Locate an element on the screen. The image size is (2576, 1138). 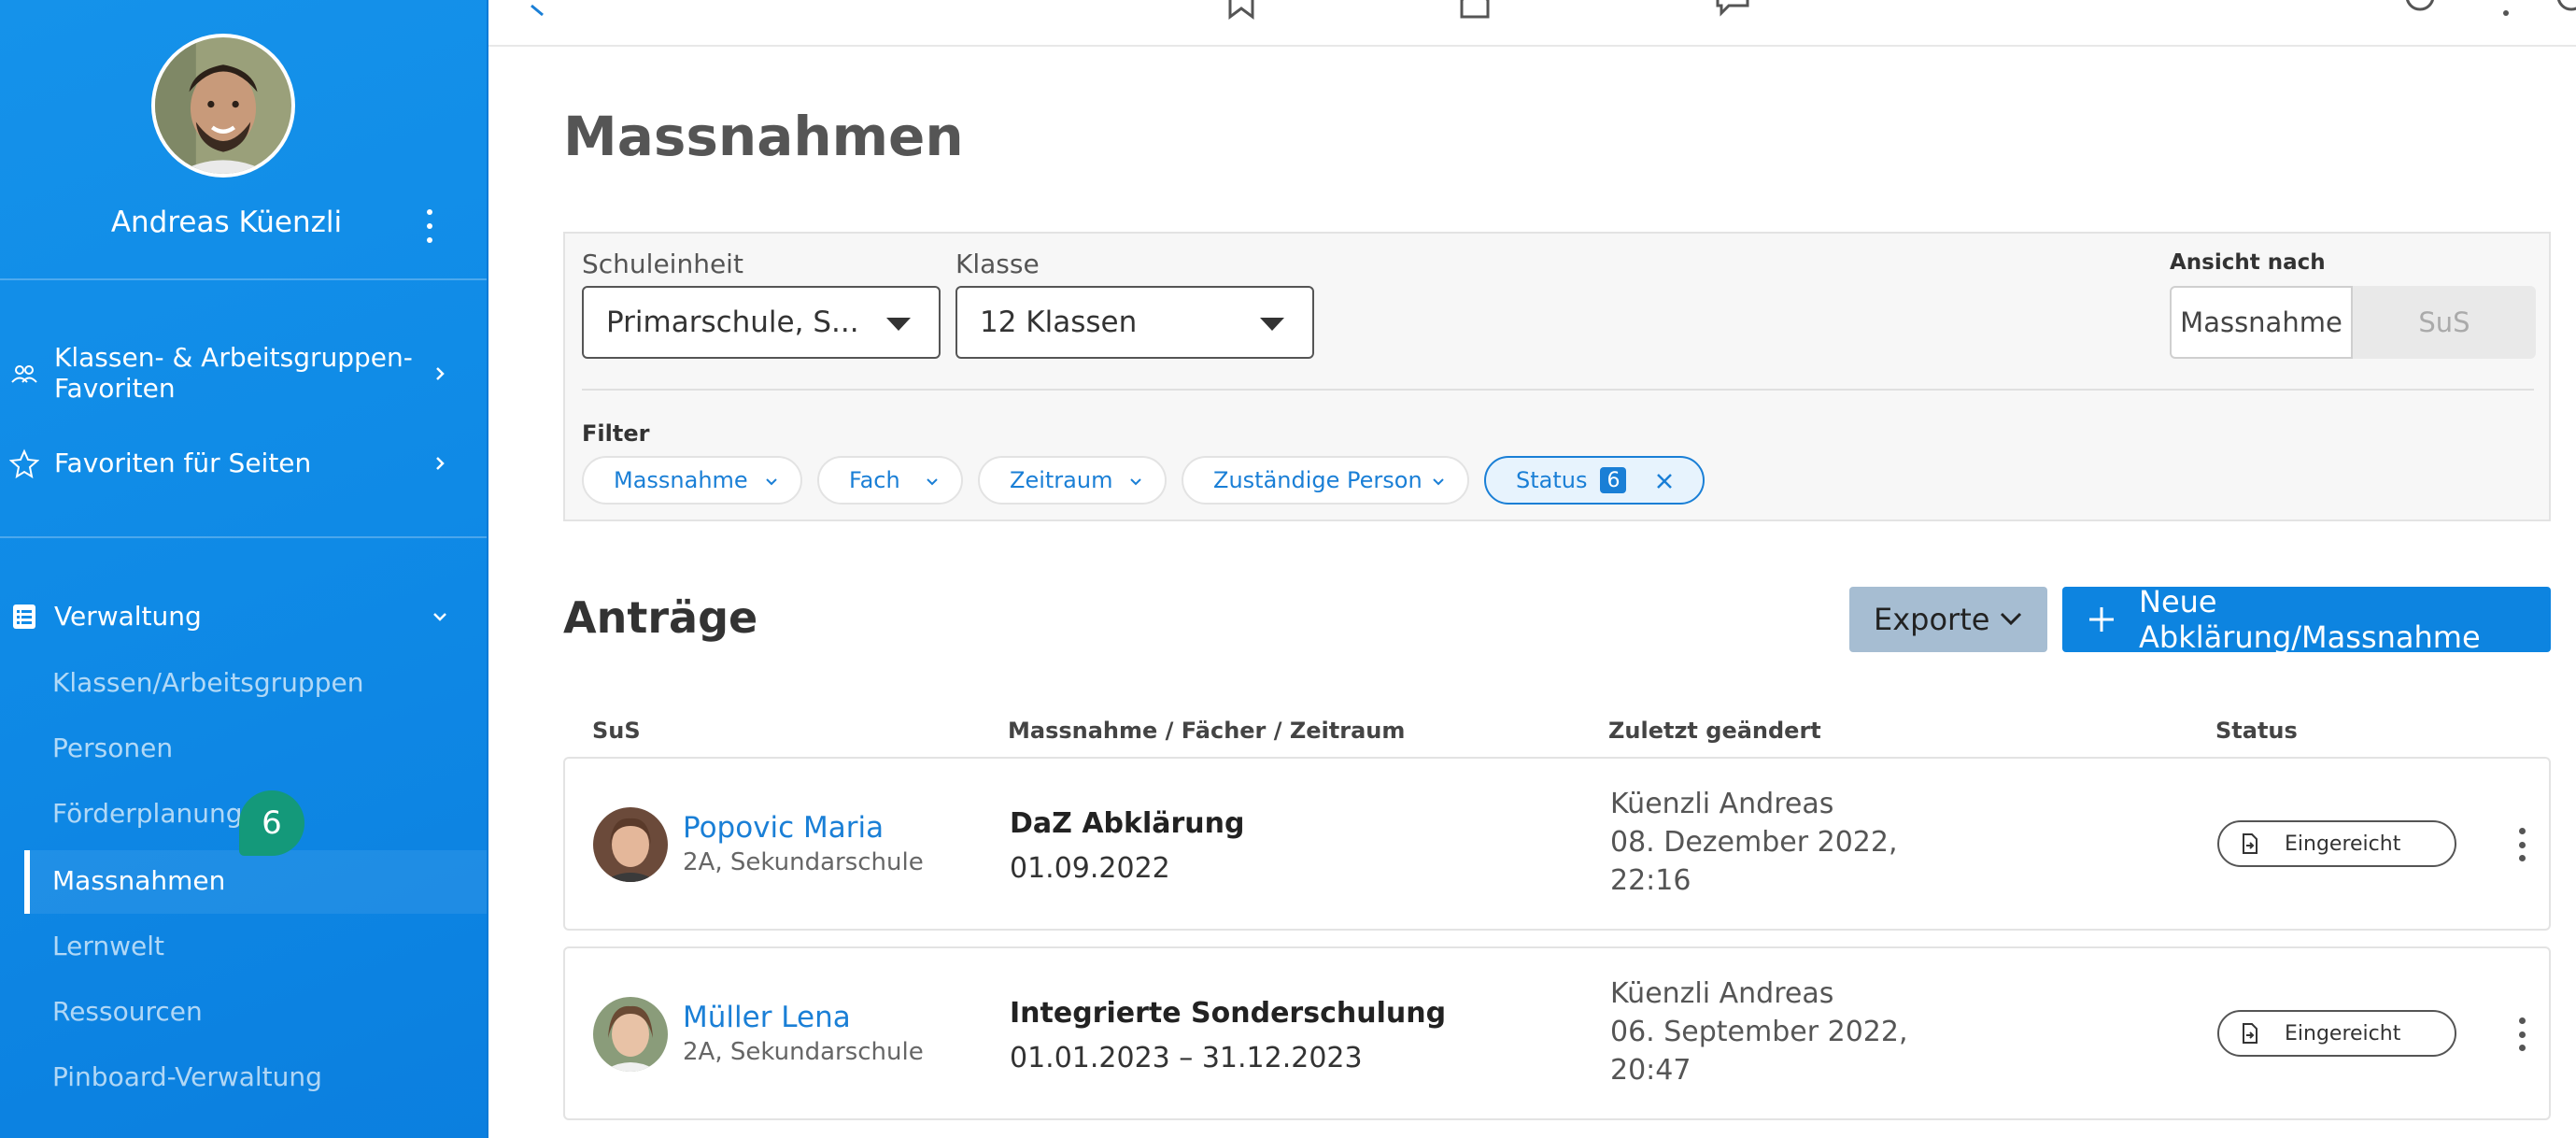
changed-time: 22:16 is located at coordinates (1650, 880).